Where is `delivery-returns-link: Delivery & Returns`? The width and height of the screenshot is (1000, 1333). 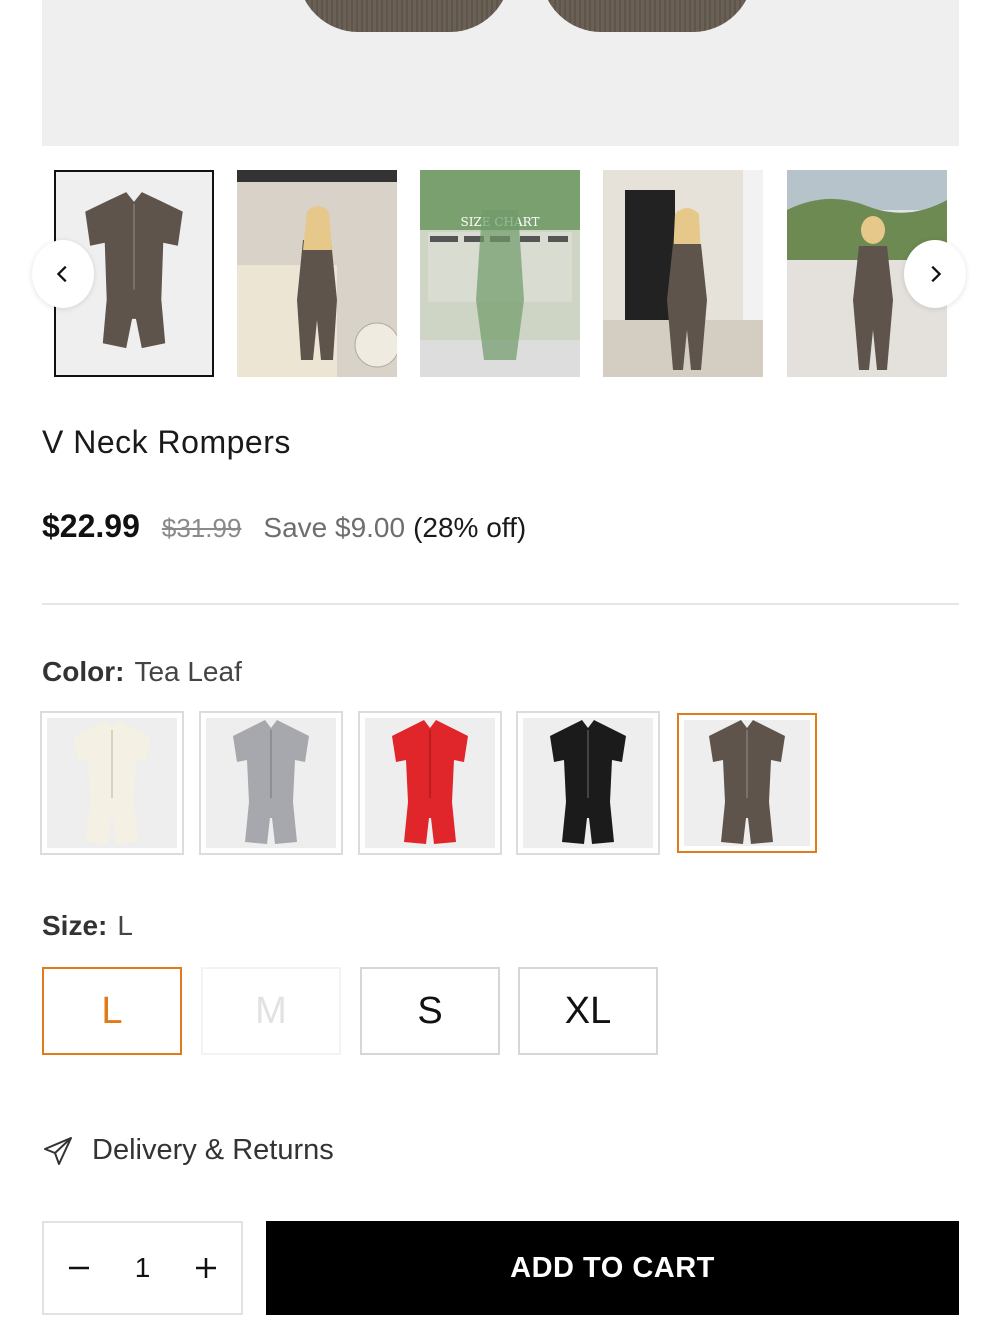 delivery-returns-link: Delivery & Returns is located at coordinates (188, 1150).